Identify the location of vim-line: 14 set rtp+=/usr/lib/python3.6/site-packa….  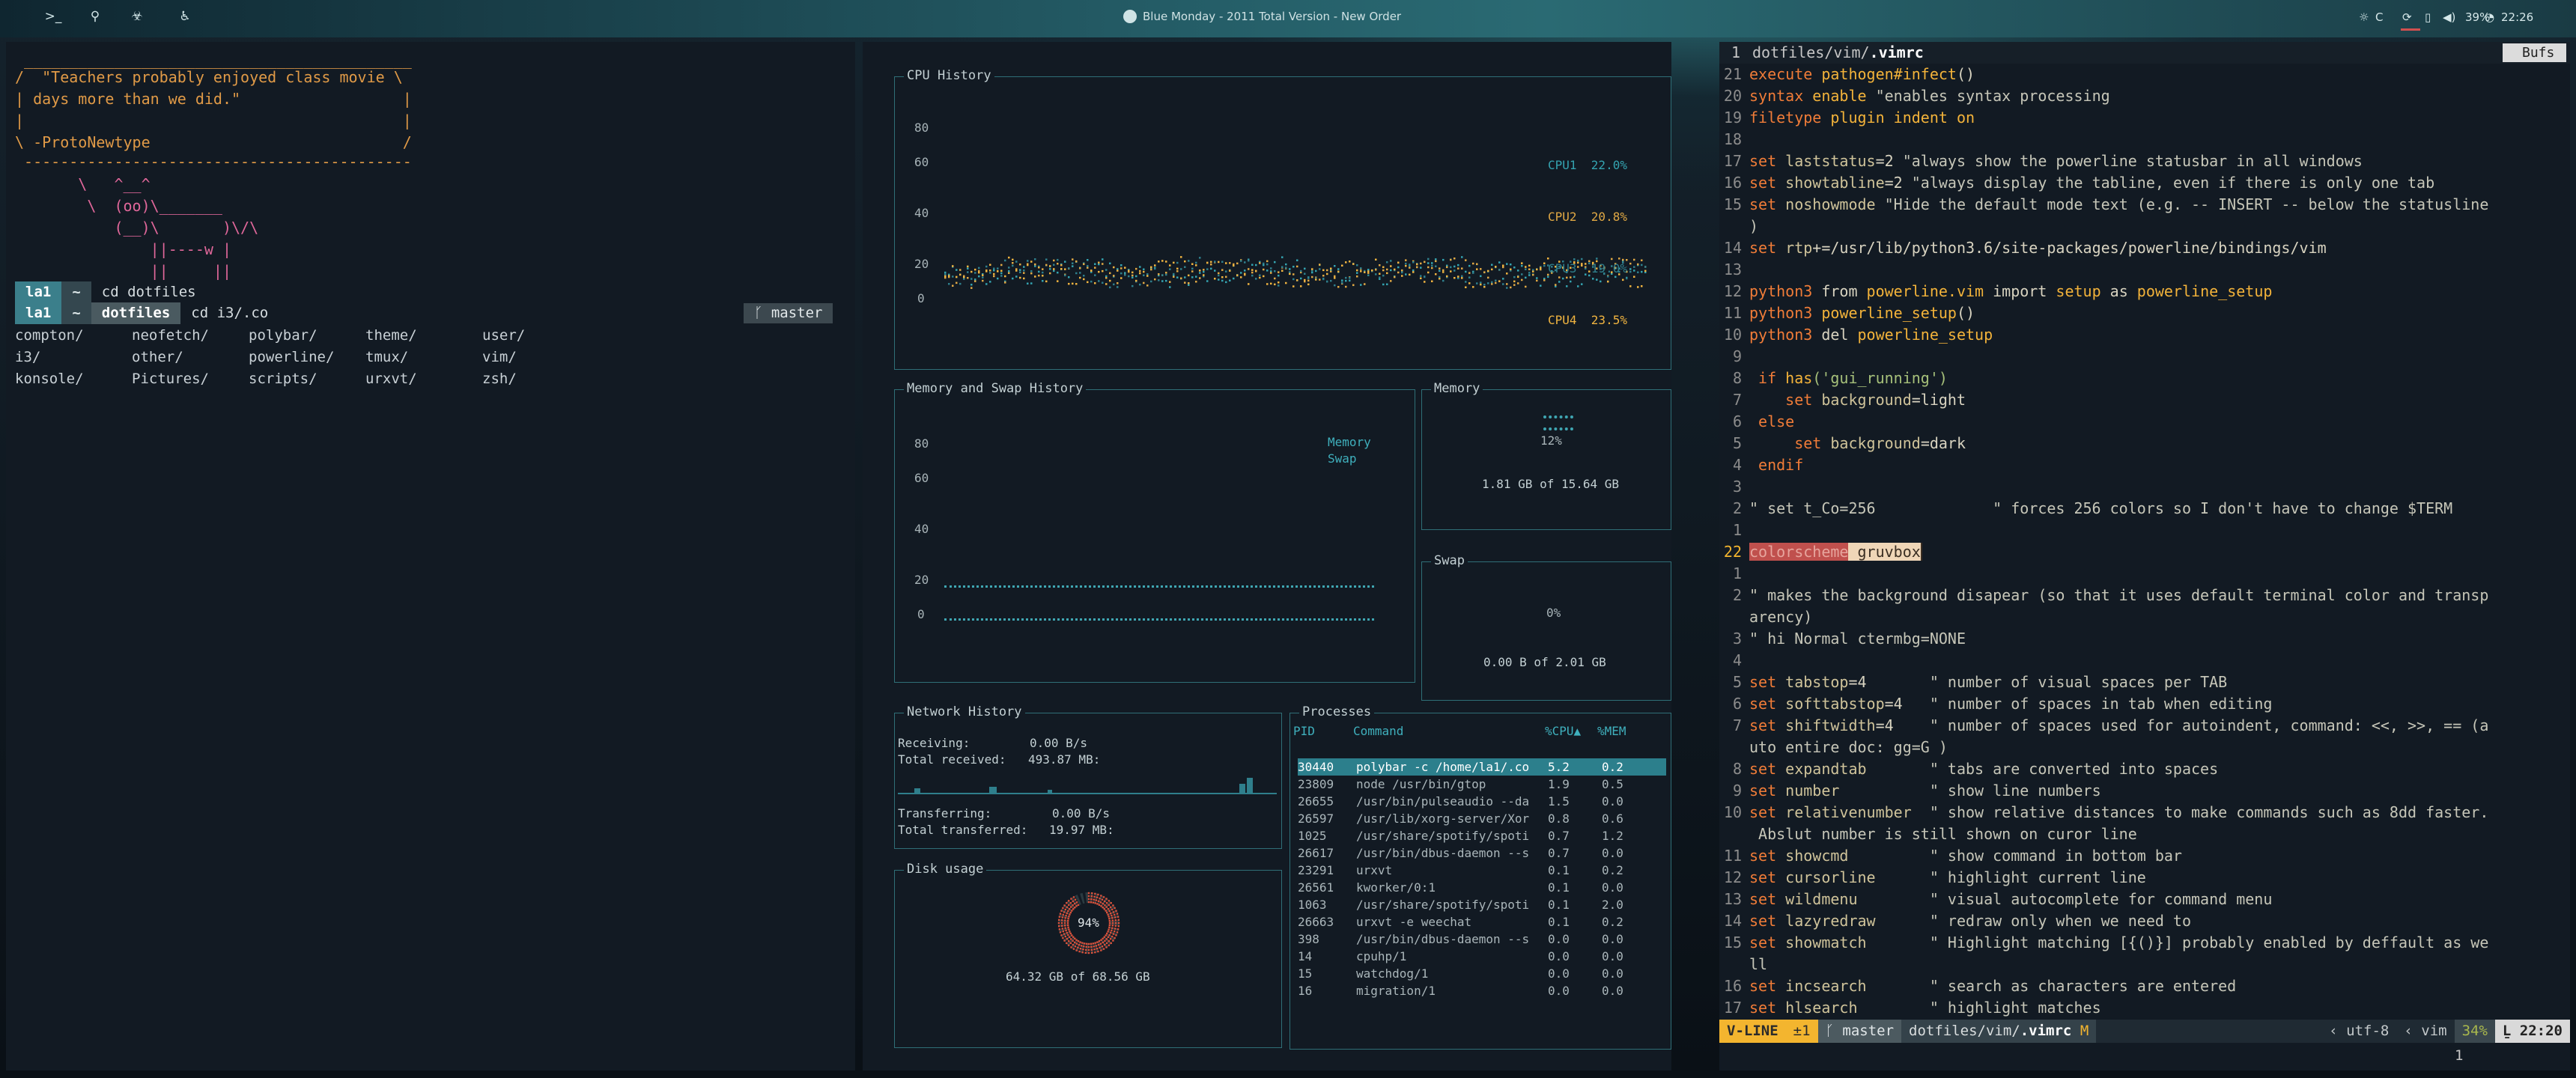
(2144, 248).